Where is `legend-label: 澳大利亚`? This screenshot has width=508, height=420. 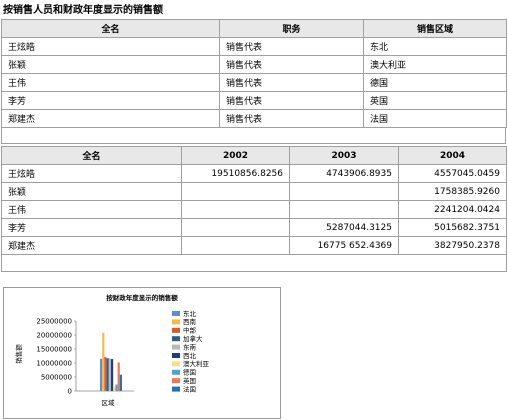 legend-label: 澳大利亚 is located at coordinates (196, 363).